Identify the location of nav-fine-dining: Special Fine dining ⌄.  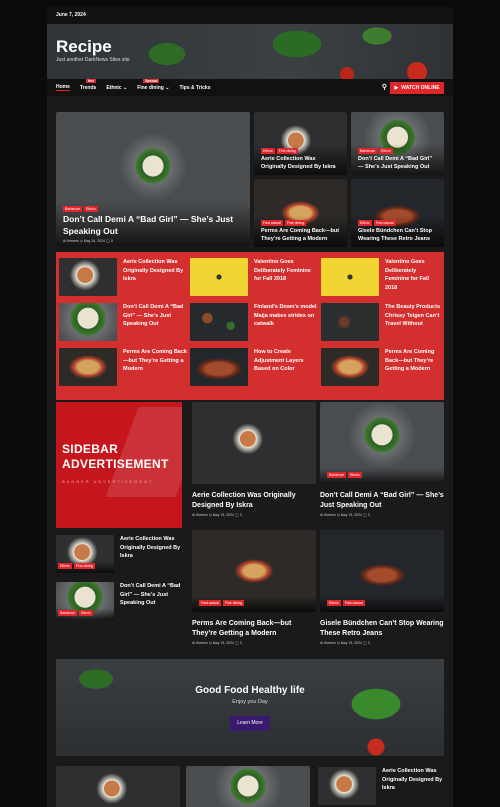
(153, 84).